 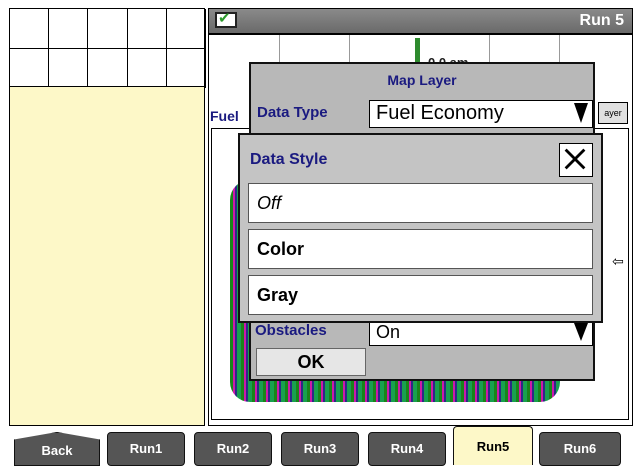 I want to click on data-type-select: Fuel Economy, so click(x=481, y=114).